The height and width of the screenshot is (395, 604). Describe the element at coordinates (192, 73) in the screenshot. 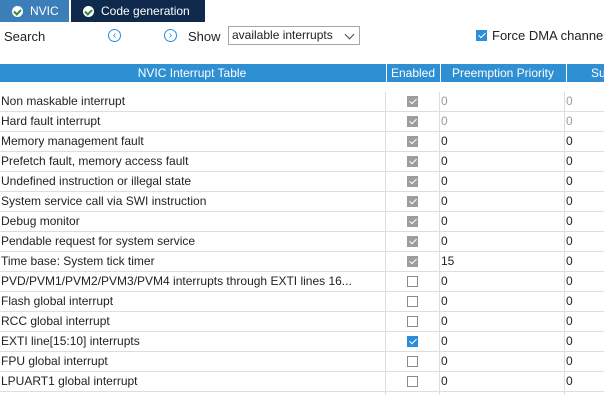

I see `column-header-interrupt: NVIC Interrupt Table` at that location.